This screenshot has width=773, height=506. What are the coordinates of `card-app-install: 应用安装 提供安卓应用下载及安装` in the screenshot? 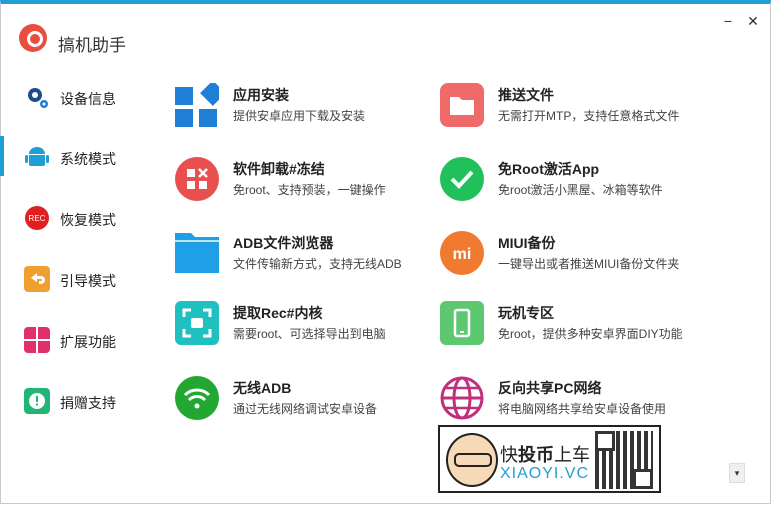 It's located at (305, 113).